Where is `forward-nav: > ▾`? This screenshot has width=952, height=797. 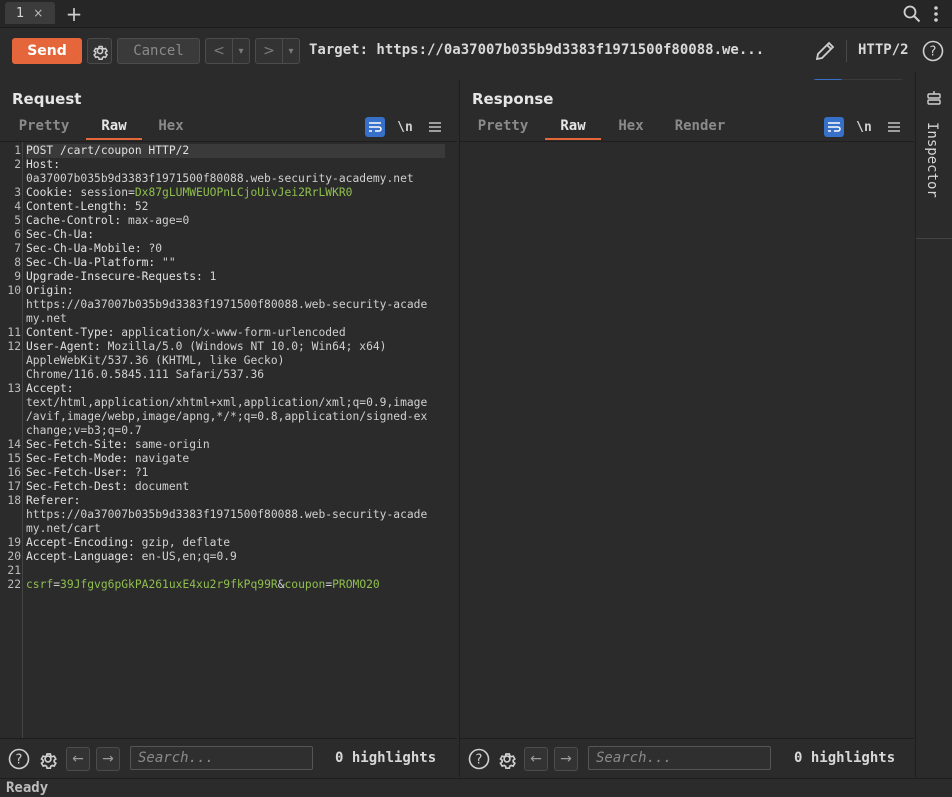 forward-nav: > ▾ is located at coordinates (277, 51).